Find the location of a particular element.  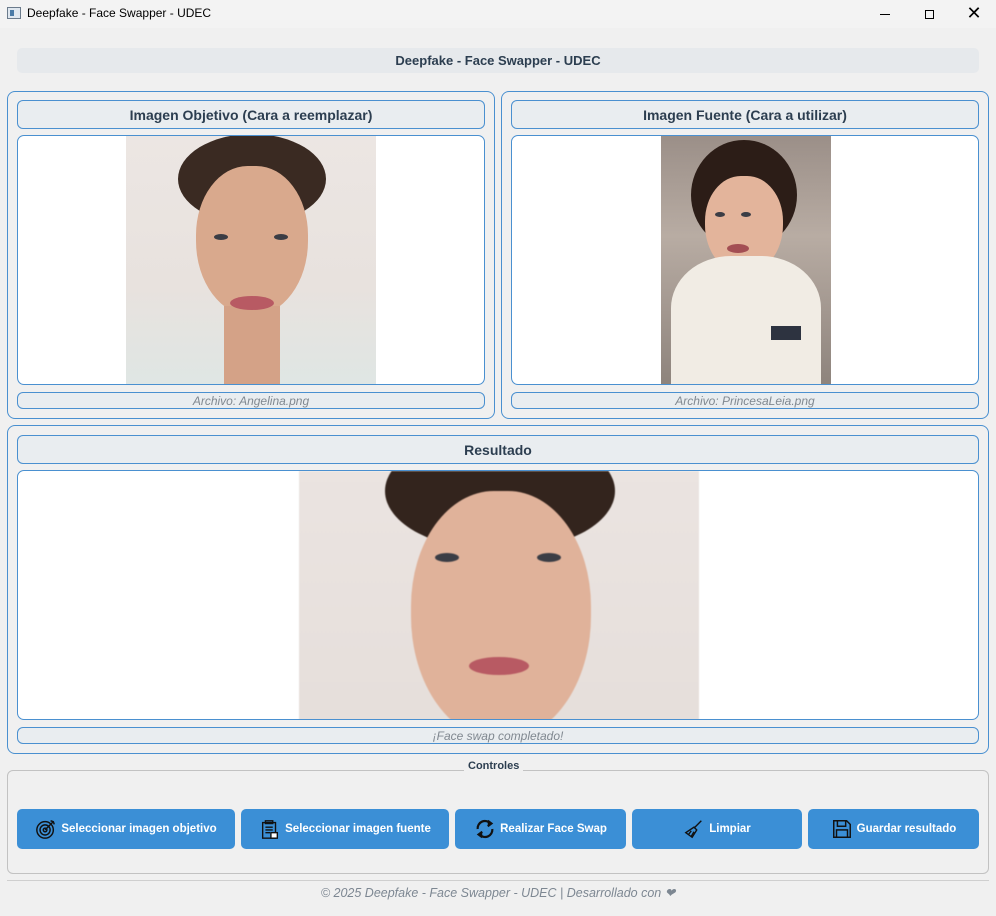

minimize-button is located at coordinates (885, 14).